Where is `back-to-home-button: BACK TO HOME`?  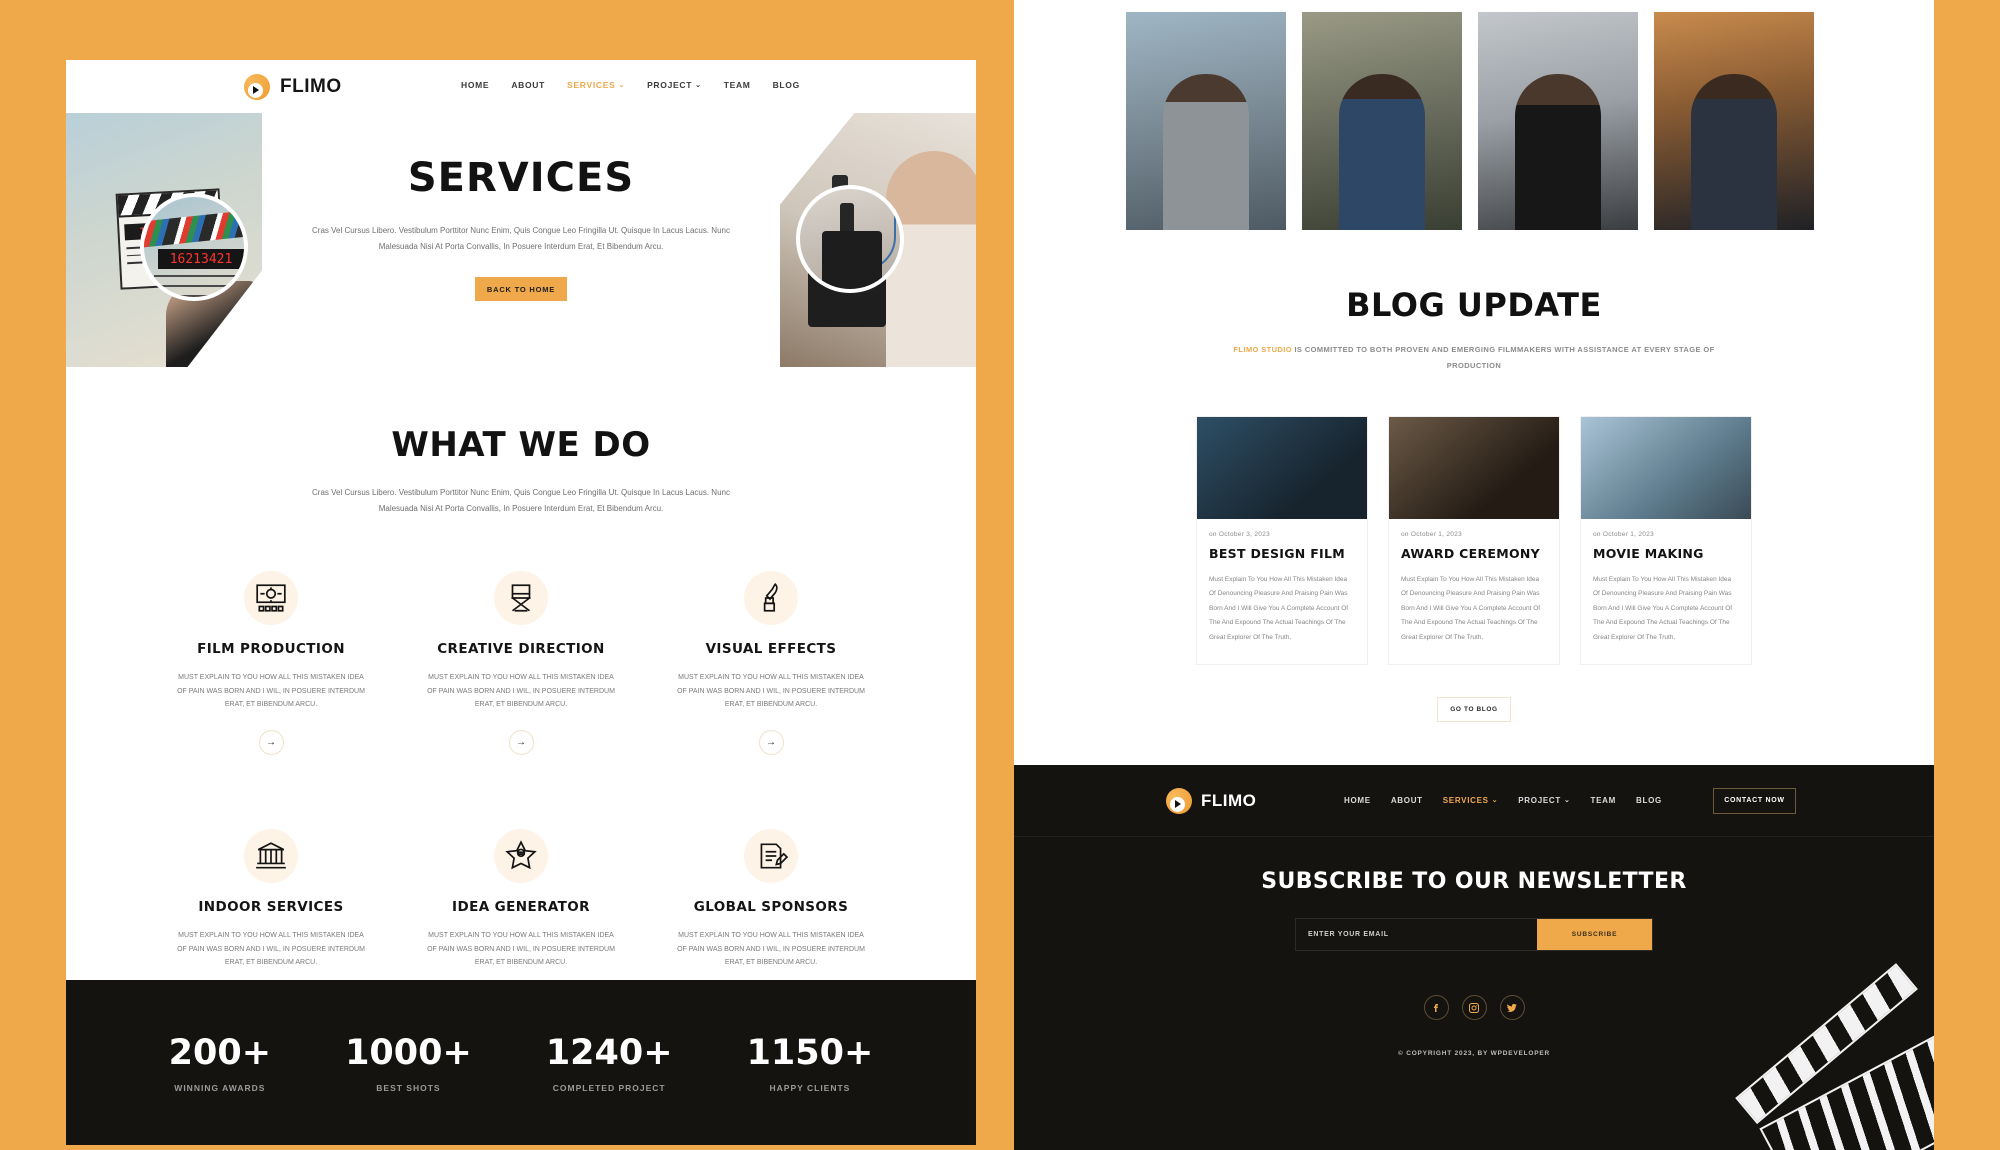 back-to-home-button: BACK TO HOME is located at coordinates (521, 289).